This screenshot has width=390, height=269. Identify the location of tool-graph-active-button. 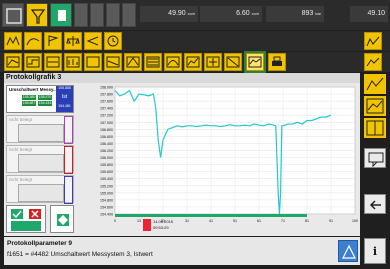
(255, 62).